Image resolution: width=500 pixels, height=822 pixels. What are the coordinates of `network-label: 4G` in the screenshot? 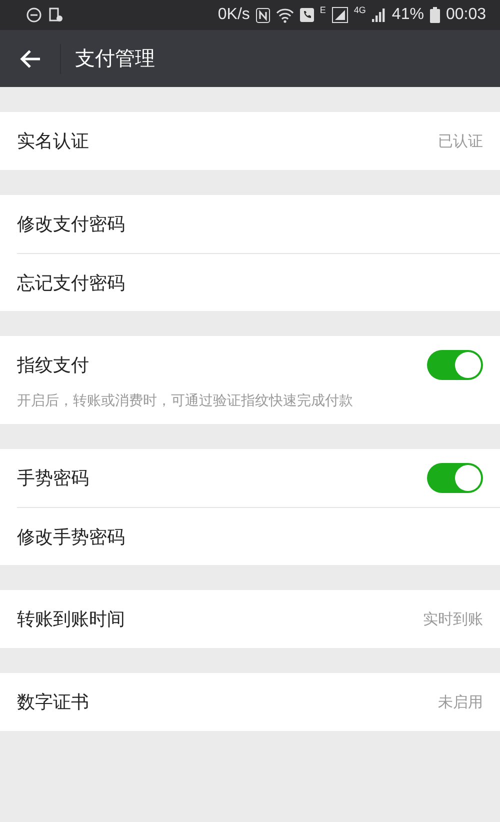 It's located at (360, 10).